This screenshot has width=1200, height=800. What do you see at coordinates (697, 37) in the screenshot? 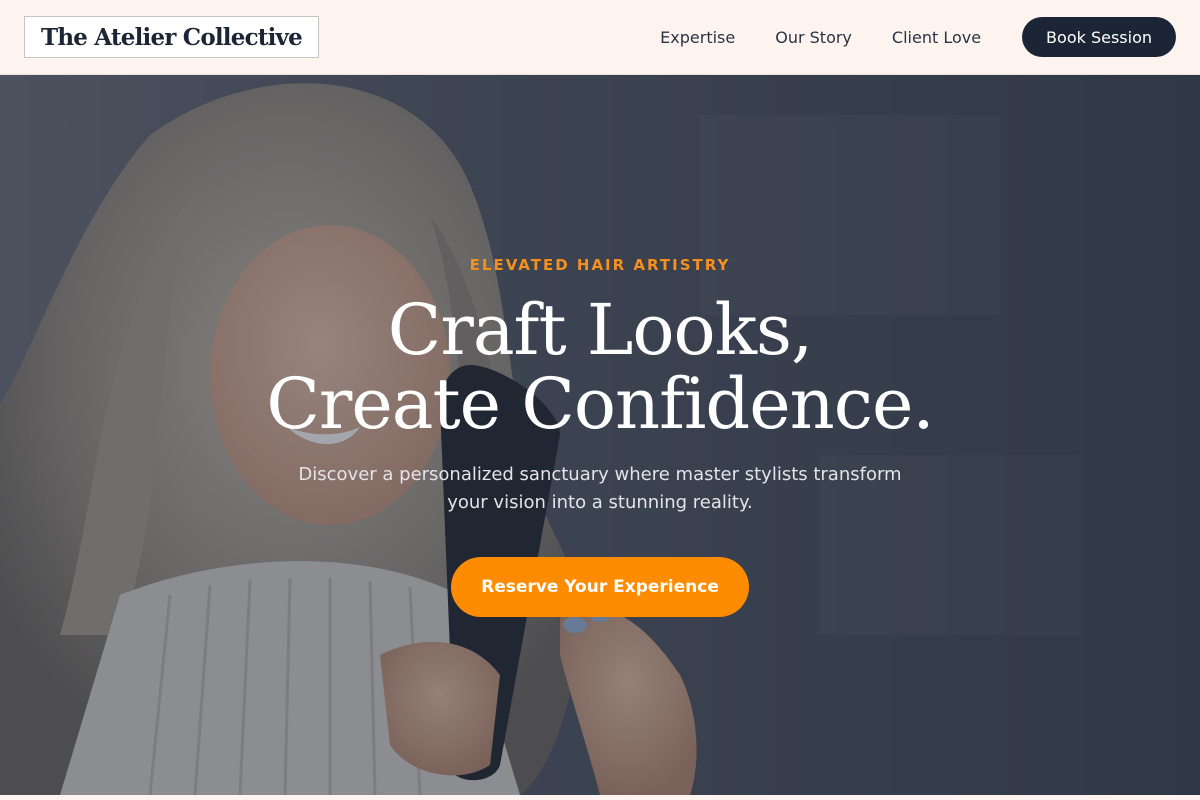
I see `nav-link-expertise: Expertise` at bounding box center [697, 37].